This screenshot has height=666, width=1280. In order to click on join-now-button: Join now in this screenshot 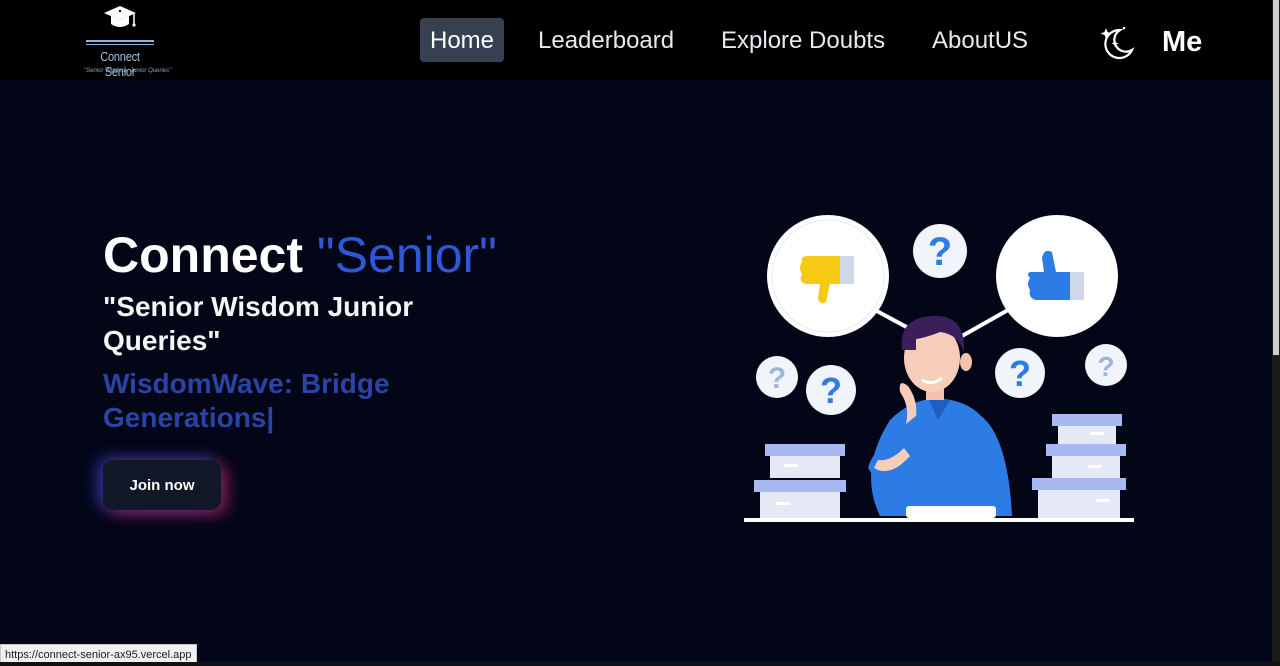, I will do `click(162, 485)`.